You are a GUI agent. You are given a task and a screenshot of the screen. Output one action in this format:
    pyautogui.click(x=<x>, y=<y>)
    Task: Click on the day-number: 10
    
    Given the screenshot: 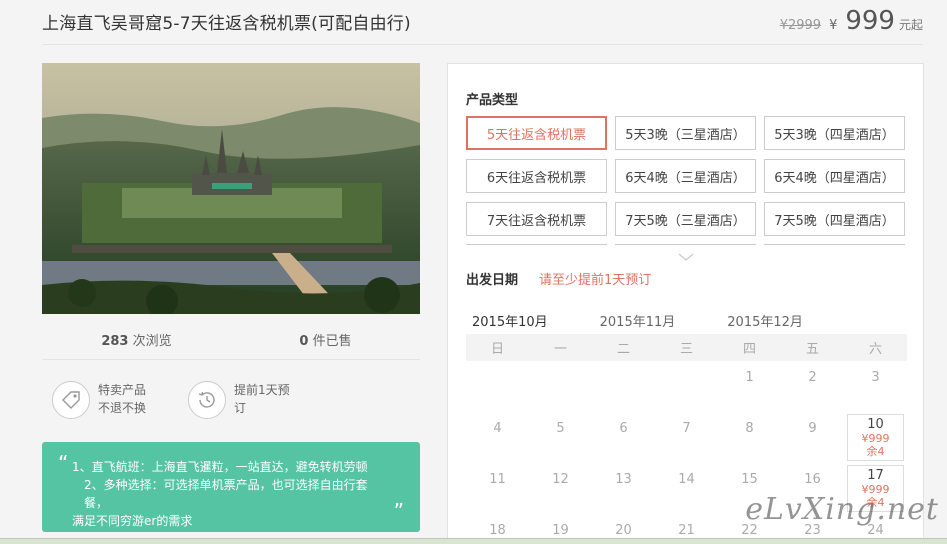 What is the action you would take?
    pyautogui.click(x=875, y=424)
    